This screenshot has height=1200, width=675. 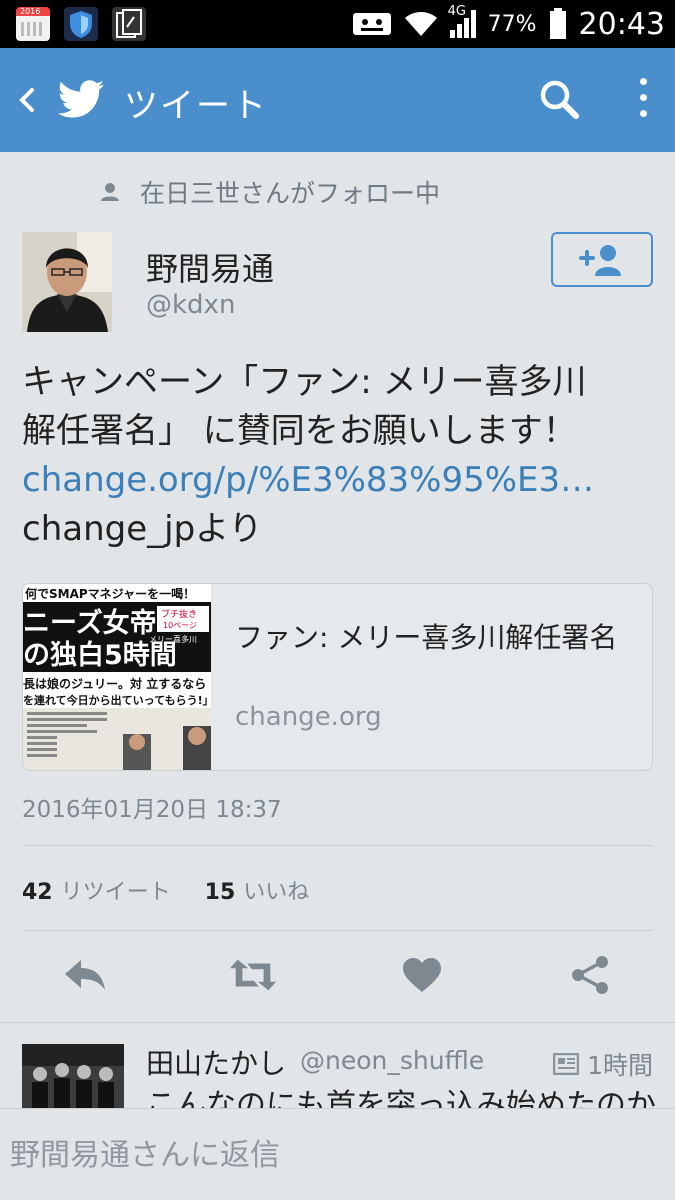 I want to click on add-user-icon, so click(x=600, y=260).